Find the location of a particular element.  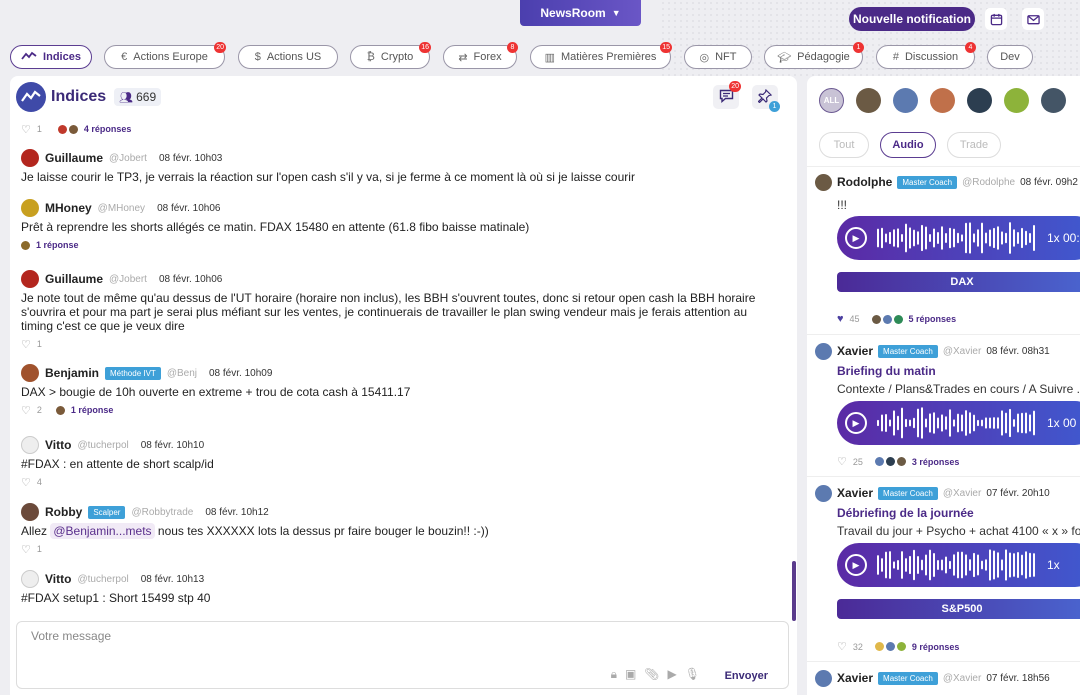

audio-player: ▶ 1x 00 is located at coordinates (958, 423).